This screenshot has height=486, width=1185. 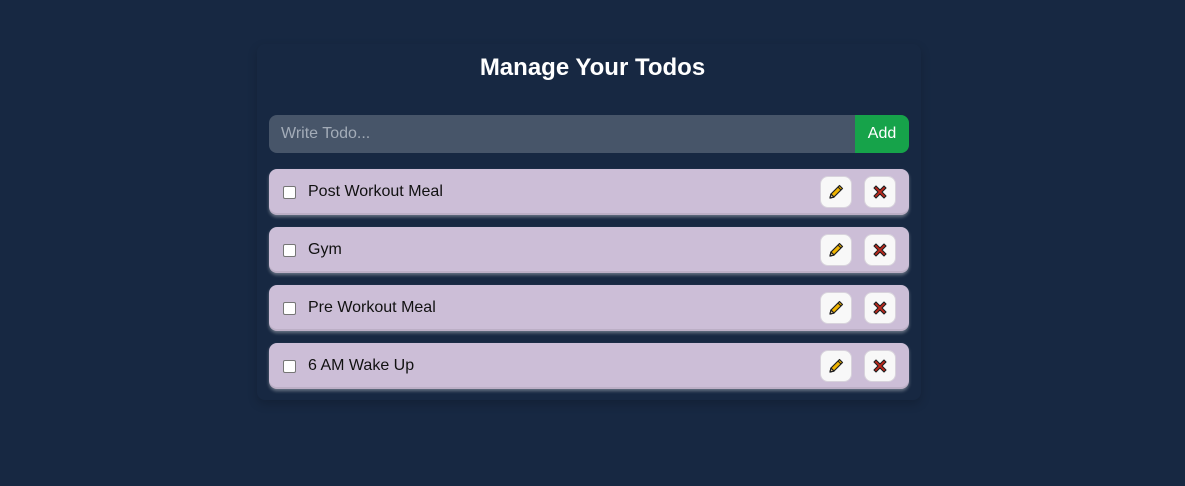 What do you see at coordinates (564, 366) in the screenshot?
I see `todo-text: 6 AM Wake Up` at bounding box center [564, 366].